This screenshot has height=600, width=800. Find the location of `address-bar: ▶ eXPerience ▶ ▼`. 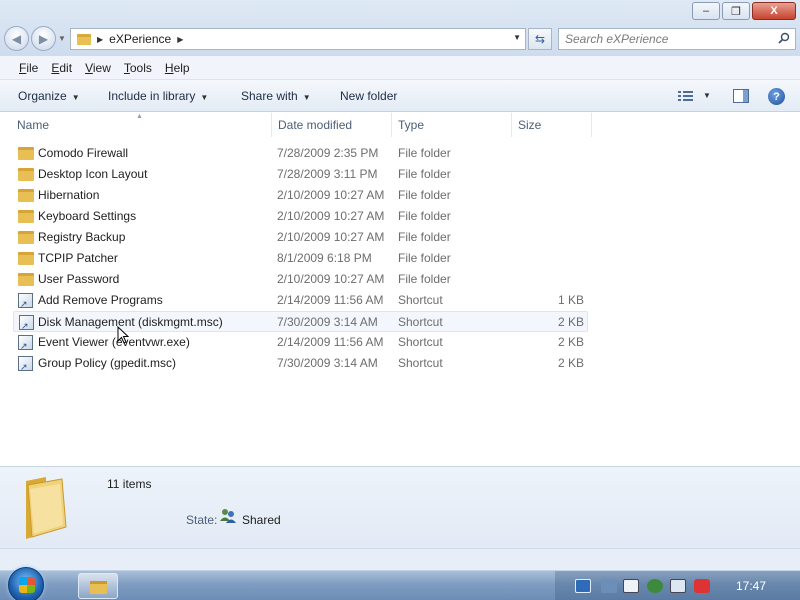

address-bar: ▶ eXPerience ▶ ▼ is located at coordinates (298, 39).